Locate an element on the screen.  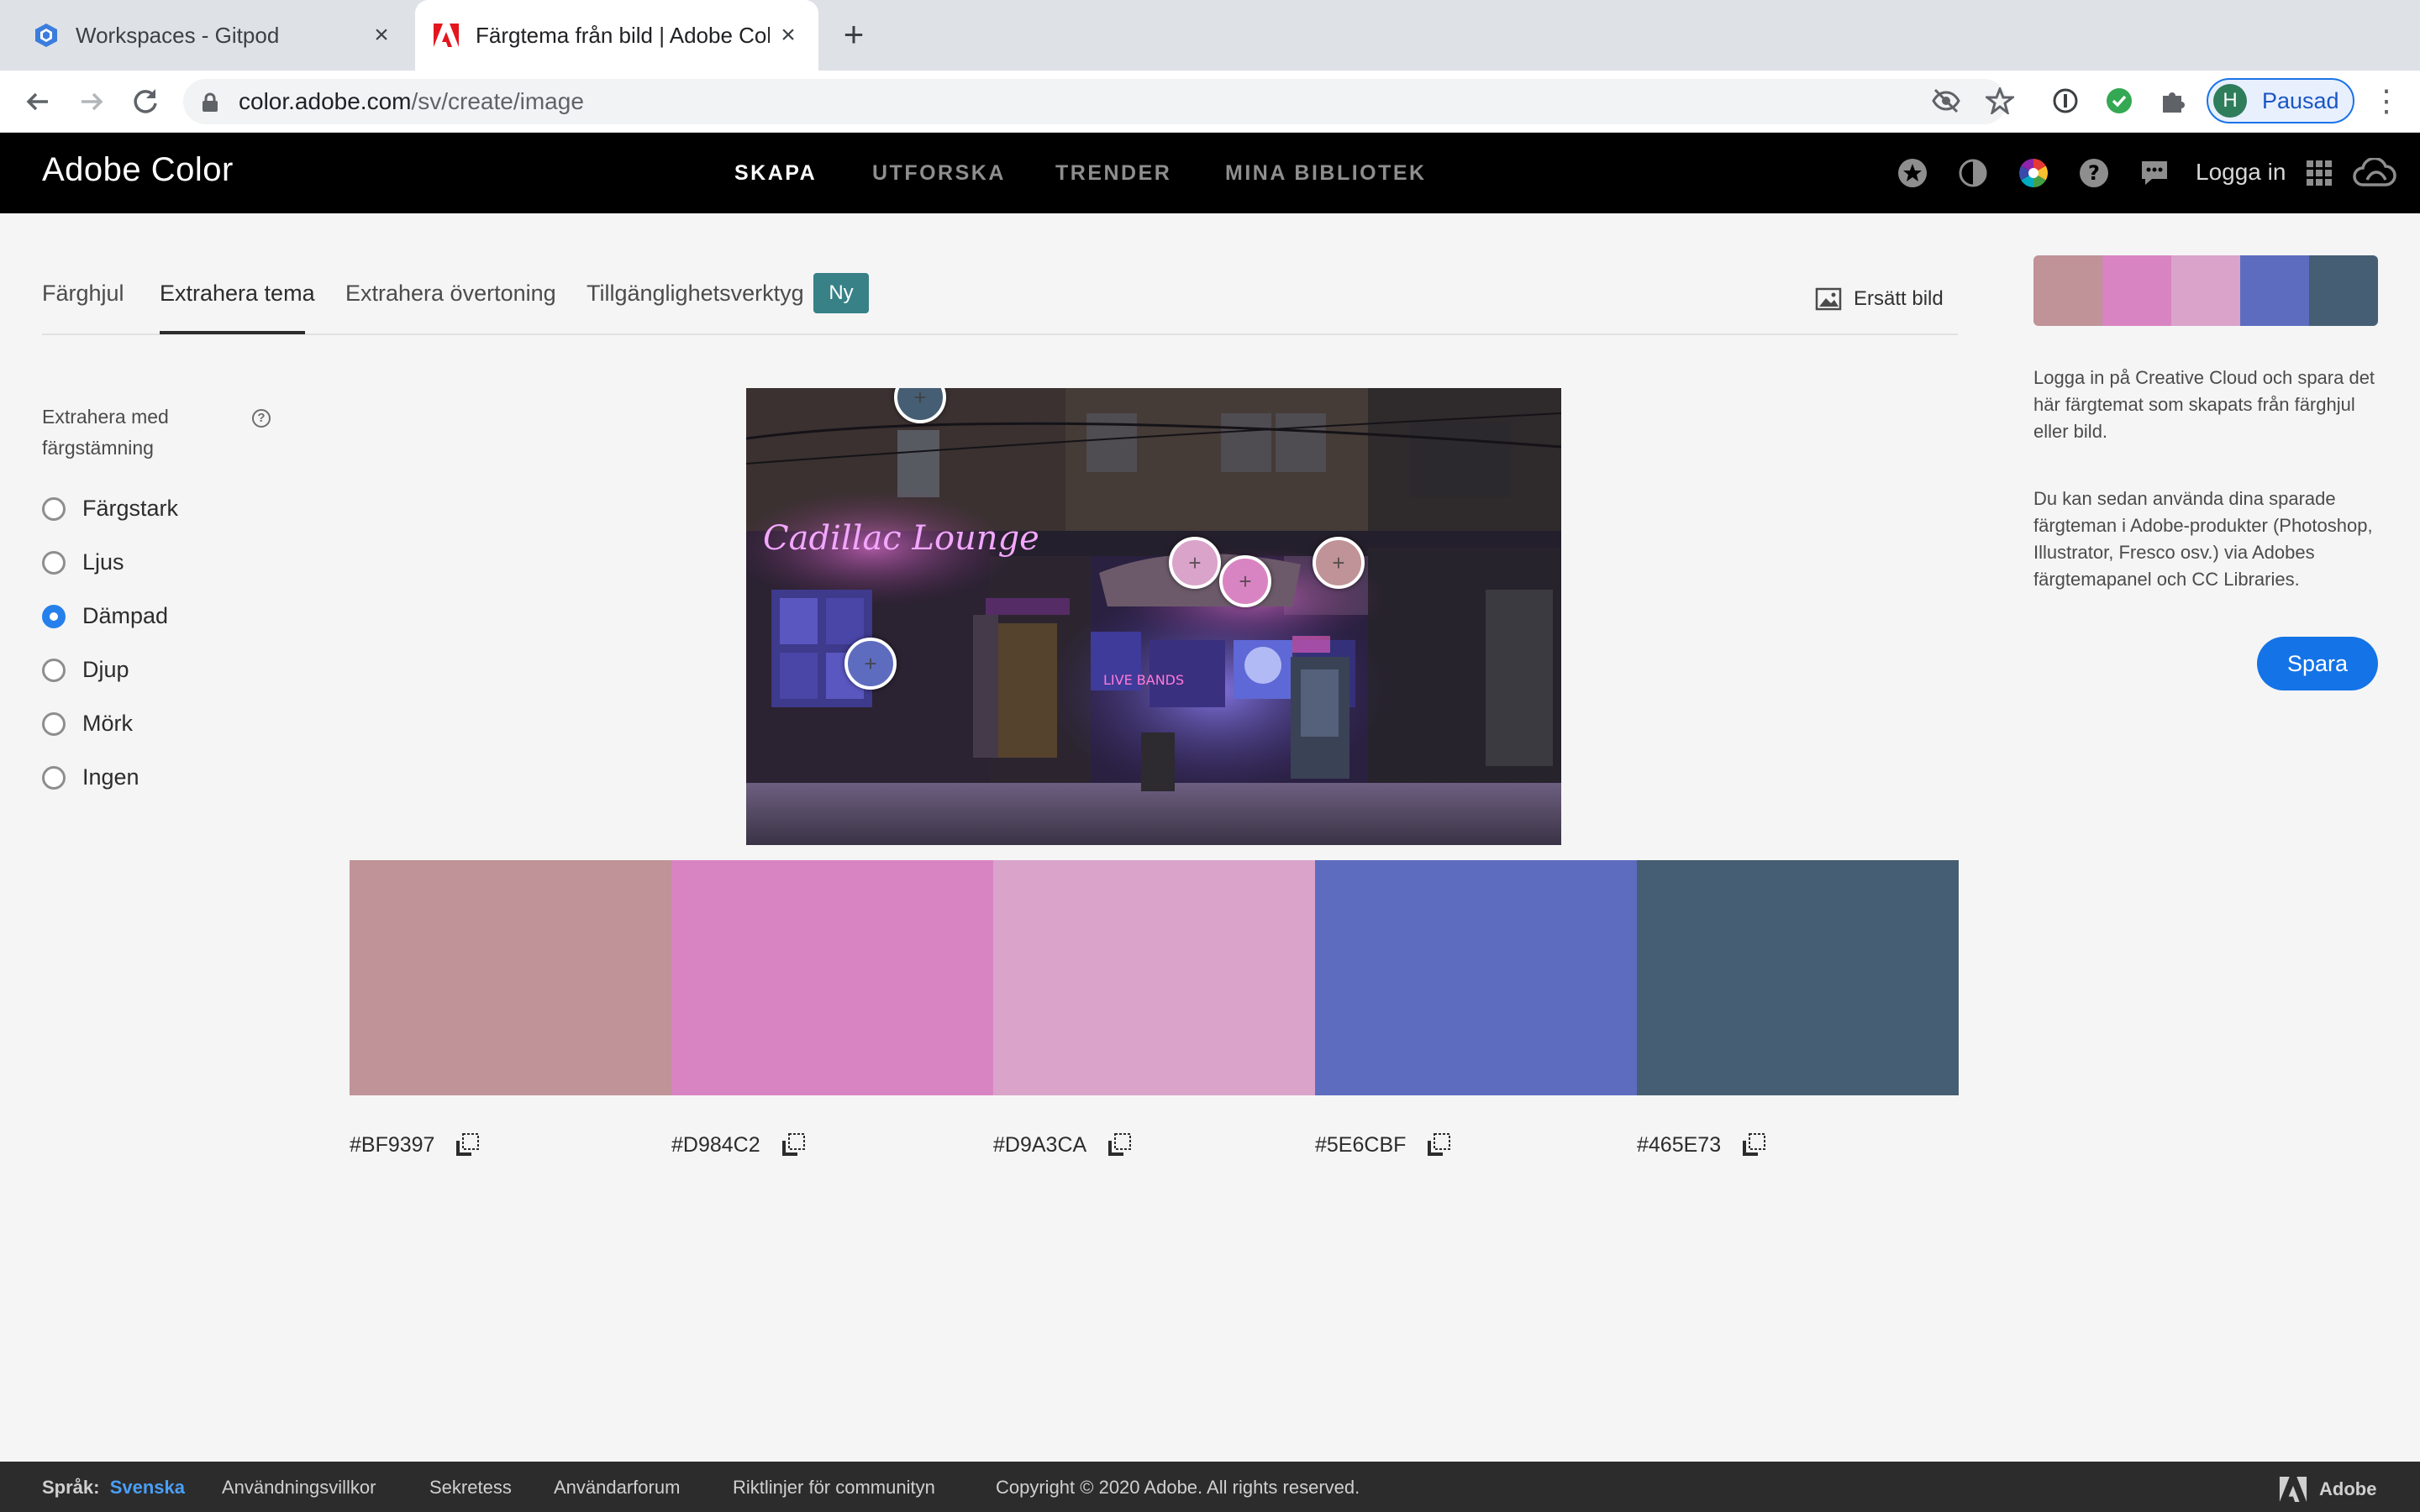
app-grid-icon is located at coordinates (2319, 173).